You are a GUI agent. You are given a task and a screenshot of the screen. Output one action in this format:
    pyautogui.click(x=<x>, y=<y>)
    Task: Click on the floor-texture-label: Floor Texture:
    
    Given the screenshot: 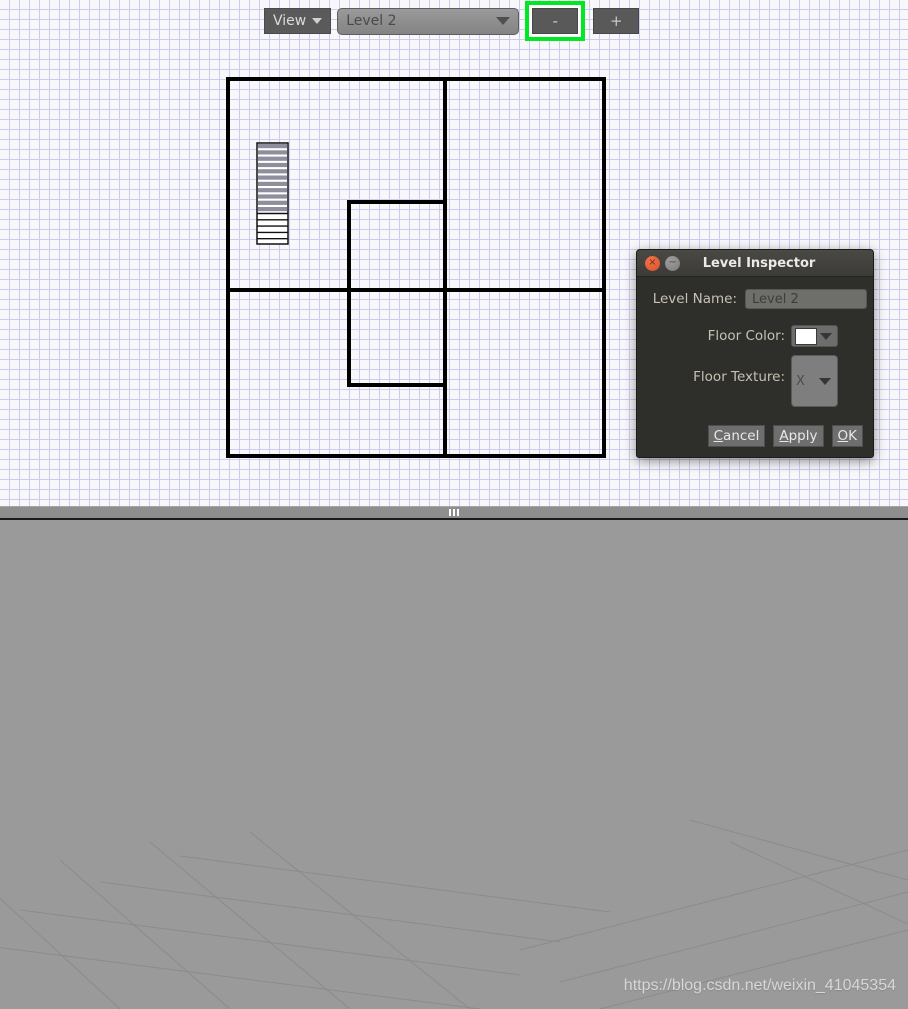 What is the action you would take?
    pyautogui.click(x=739, y=377)
    